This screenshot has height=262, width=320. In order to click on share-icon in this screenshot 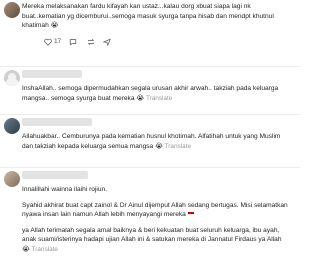, I will do `click(107, 42)`.